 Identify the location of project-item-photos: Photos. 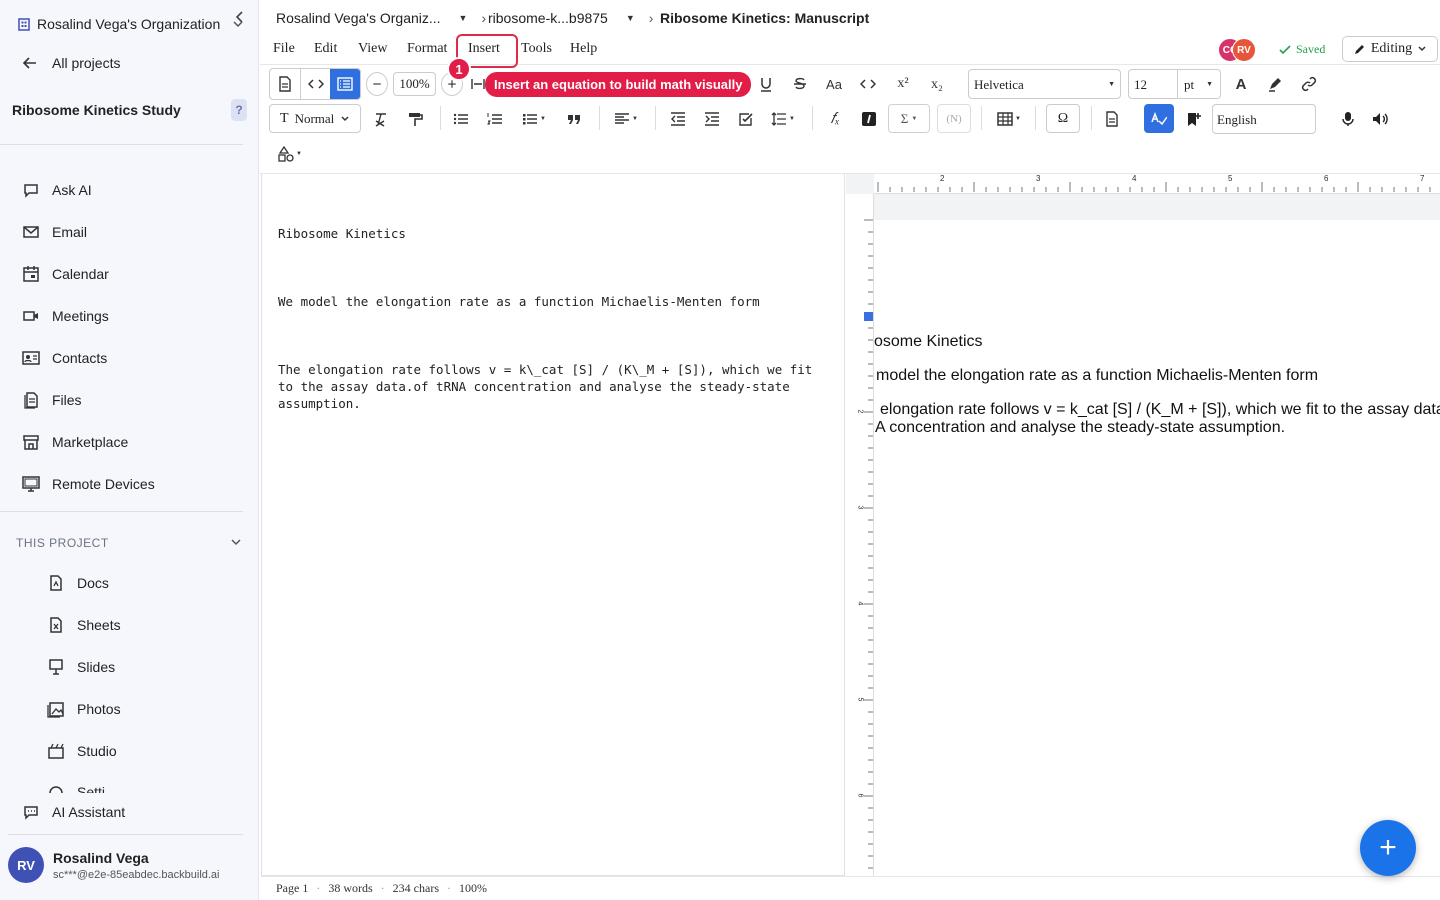
(84, 709).